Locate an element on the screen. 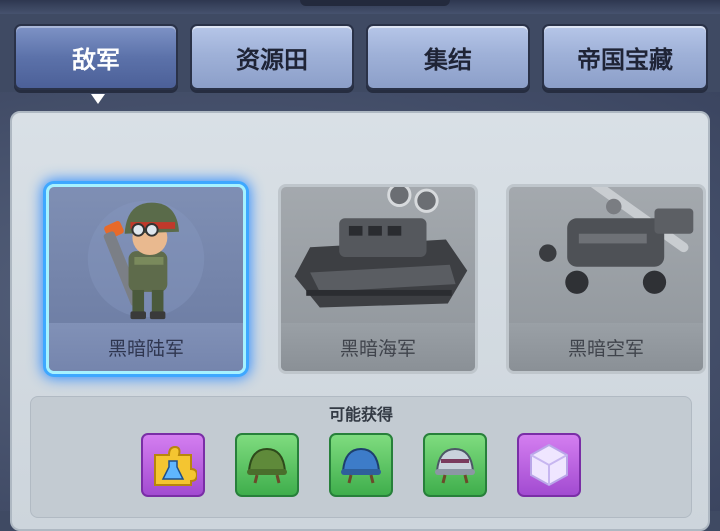 Image resolution: width=720 pixels, height=531 pixels. tab-empire-treasure: 帝国宝藏 is located at coordinates (625, 57).